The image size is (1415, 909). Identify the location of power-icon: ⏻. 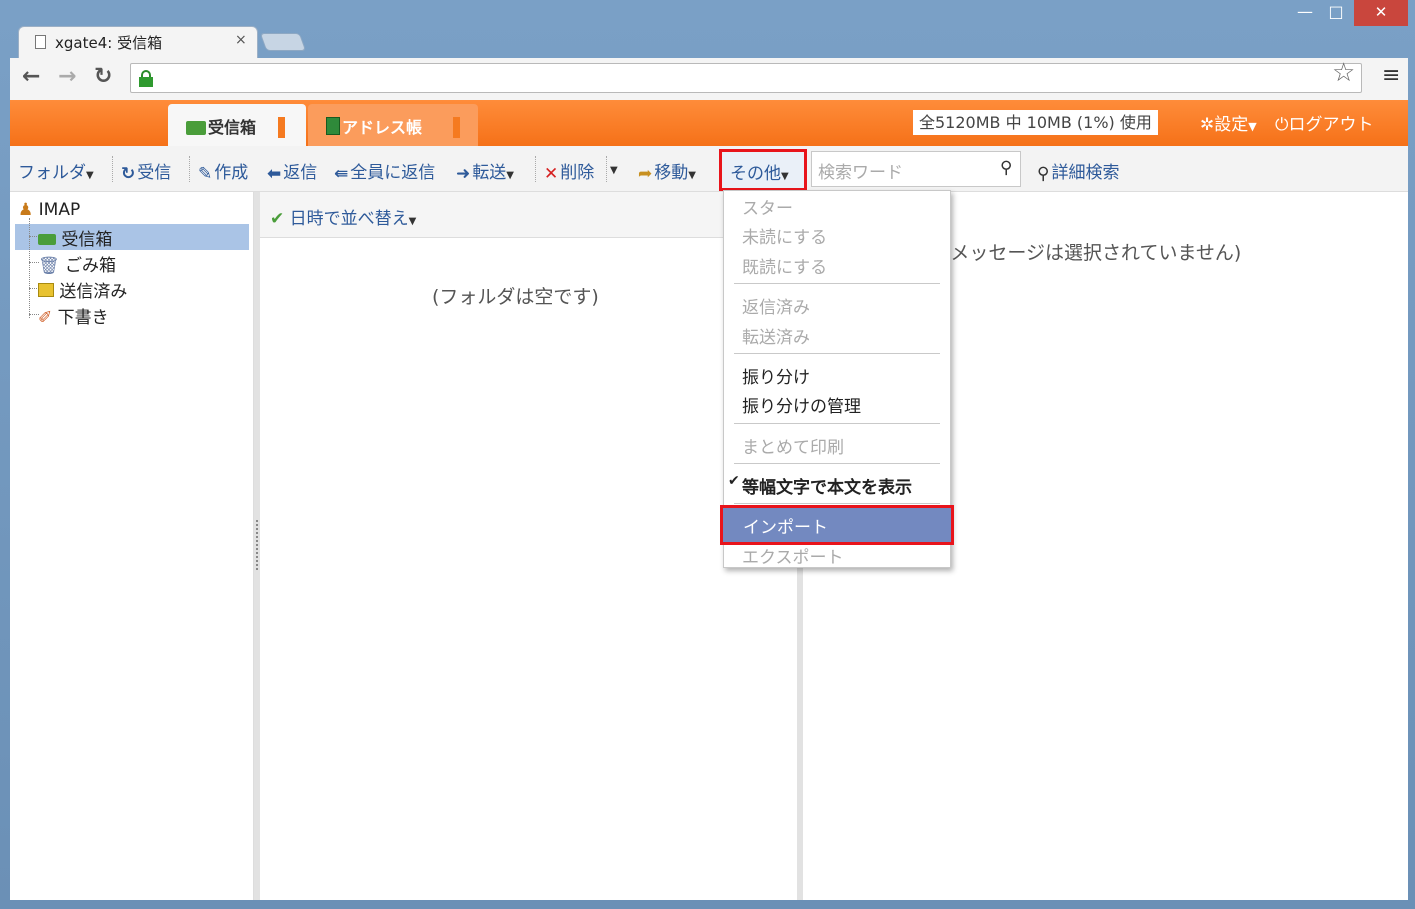
(1282, 125).